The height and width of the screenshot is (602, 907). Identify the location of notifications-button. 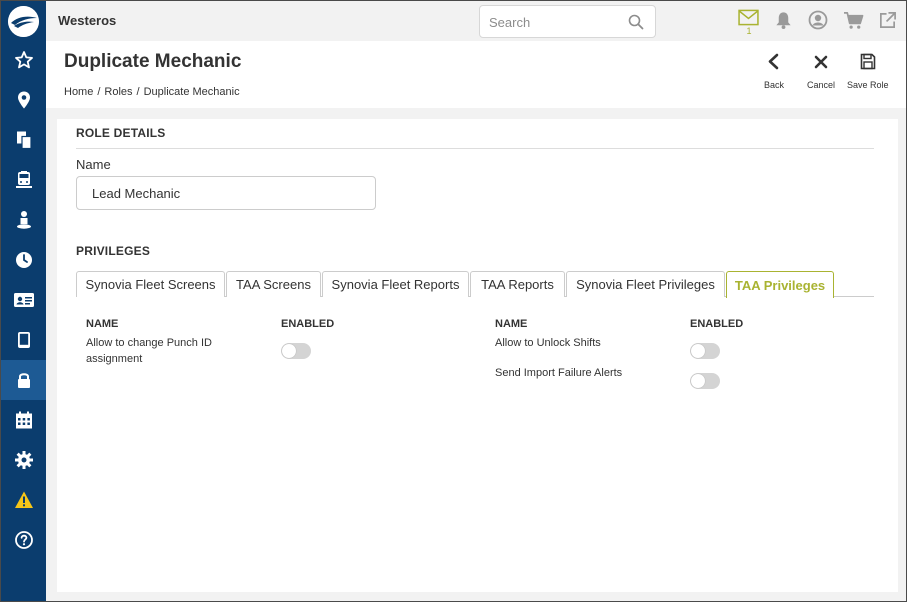
(783, 20).